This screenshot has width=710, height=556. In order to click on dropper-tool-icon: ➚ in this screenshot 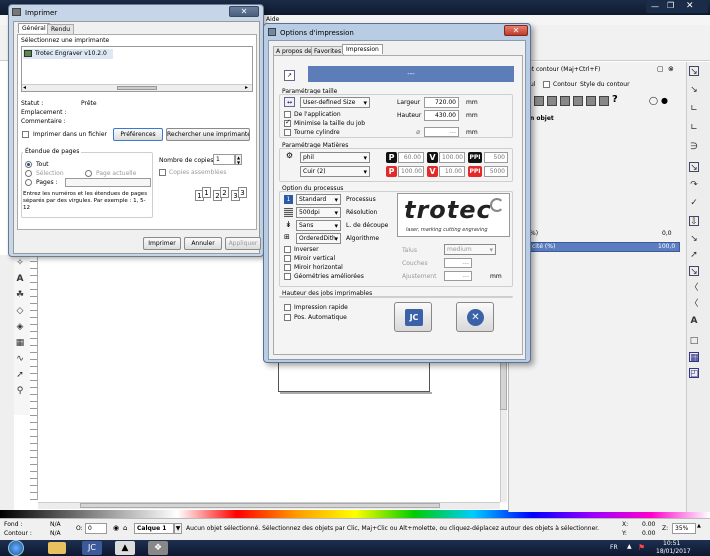, I will do `click(20, 375)`.